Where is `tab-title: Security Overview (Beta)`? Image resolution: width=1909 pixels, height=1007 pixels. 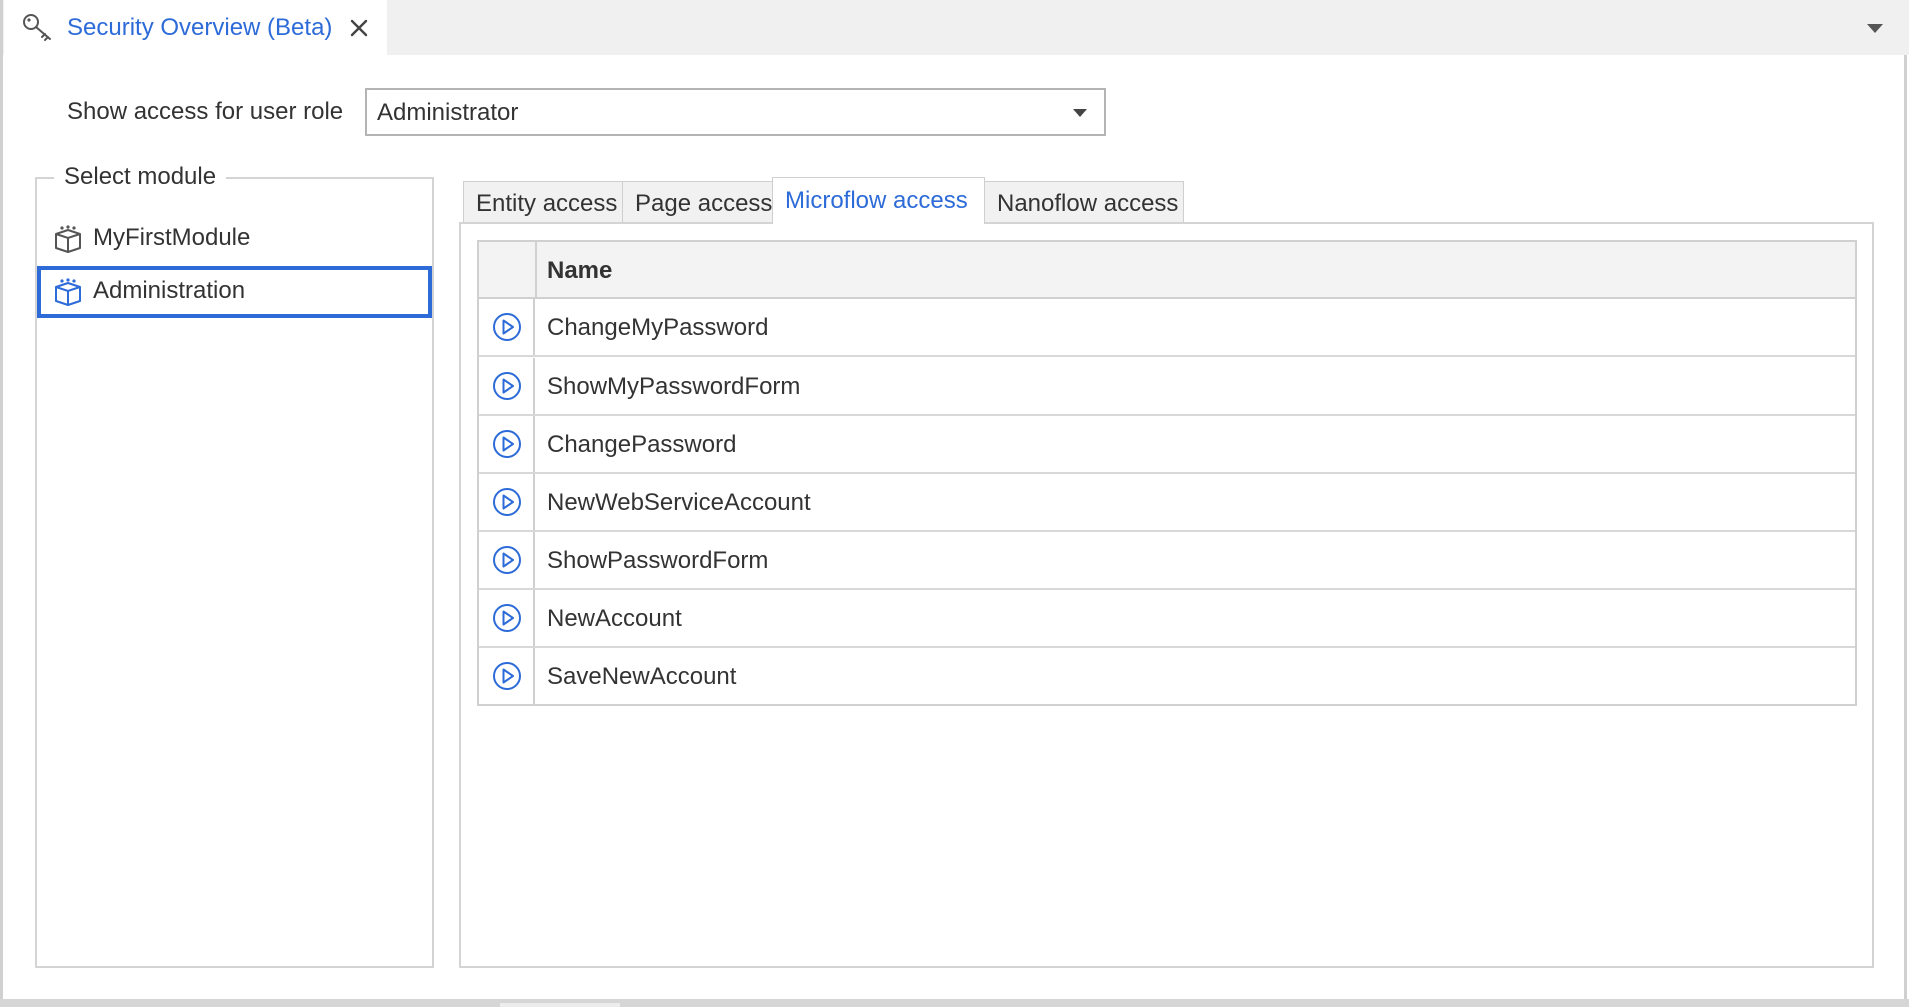 tab-title: Security Overview (Beta) is located at coordinates (200, 27).